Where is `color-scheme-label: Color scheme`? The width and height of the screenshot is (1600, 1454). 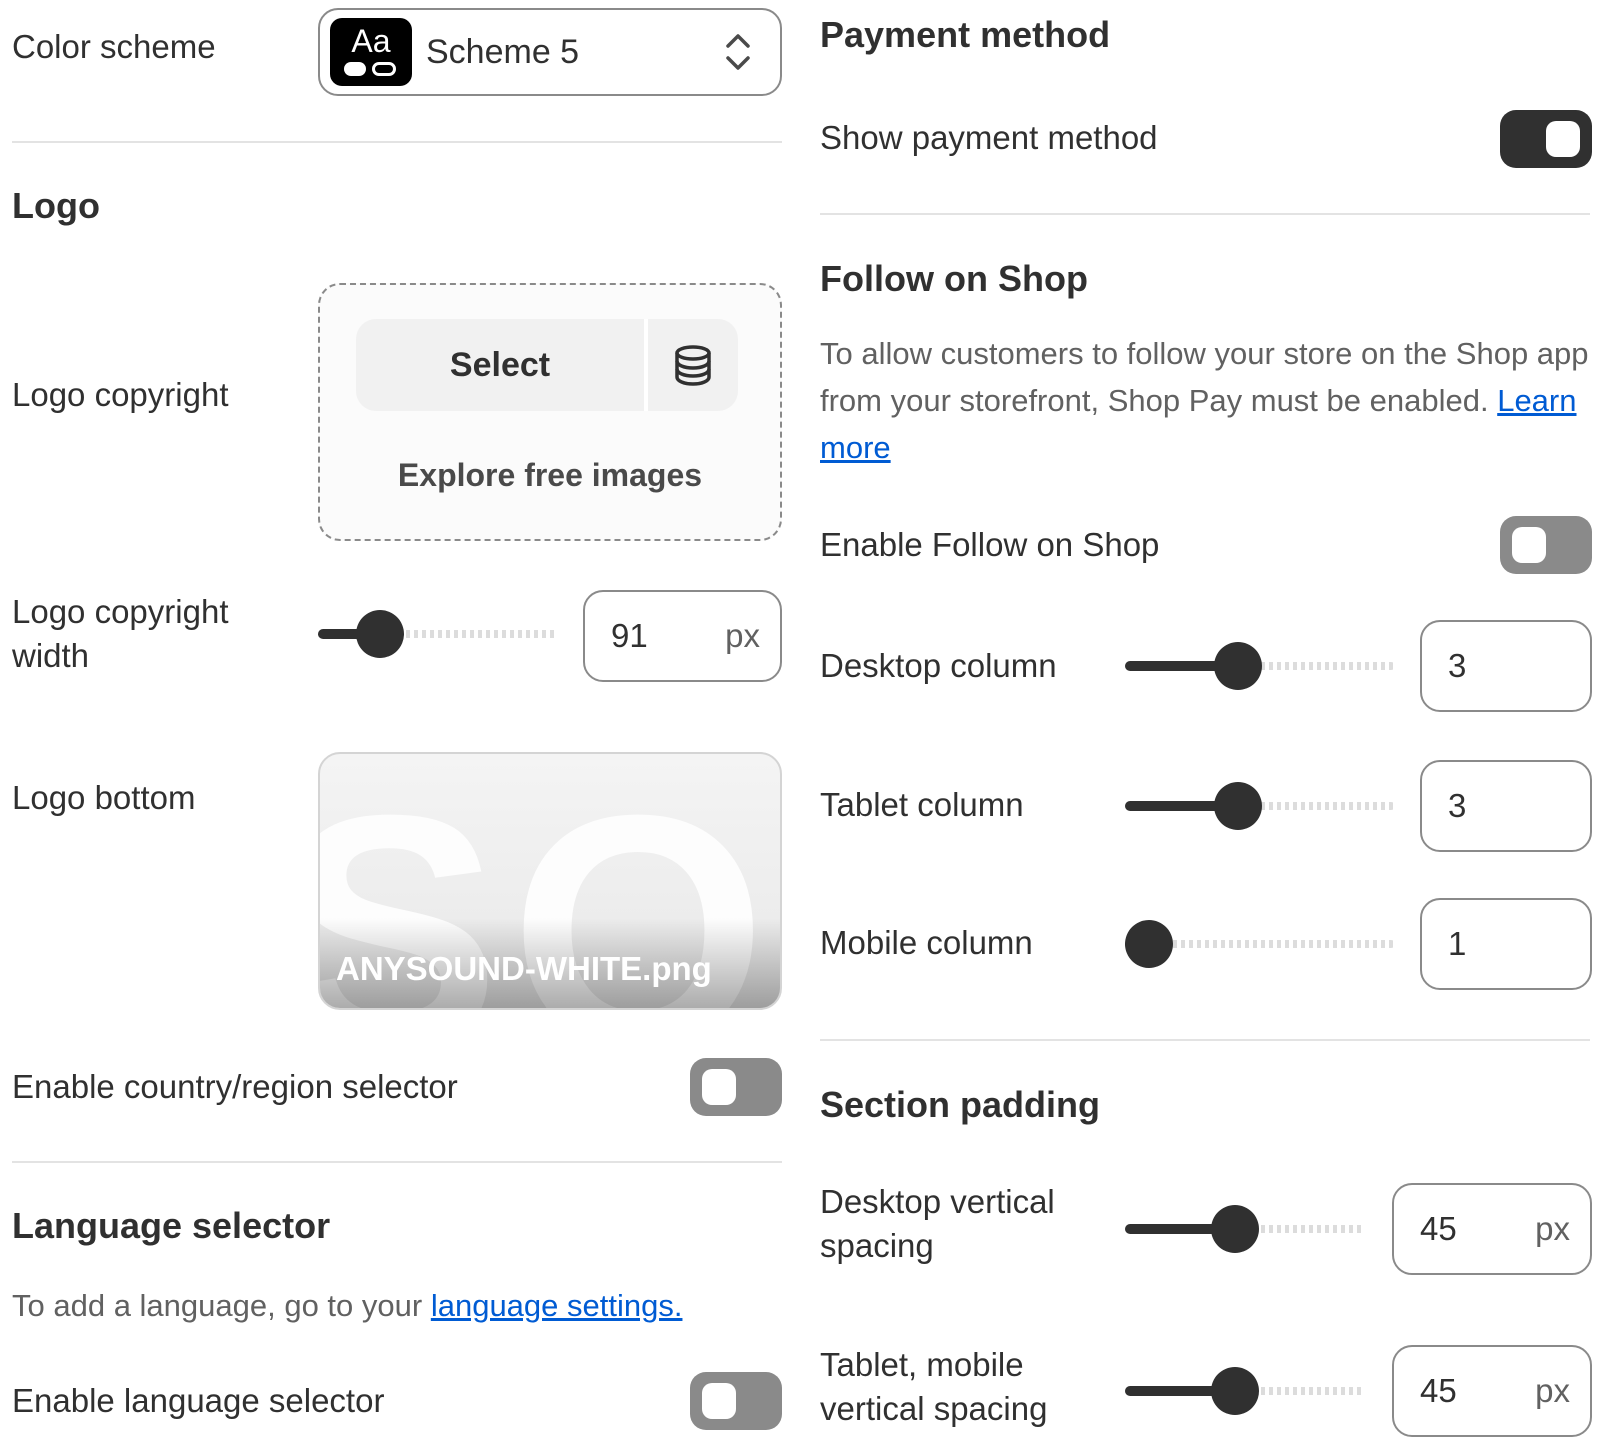 color-scheme-label: Color scheme is located at coordinates (114, 46).